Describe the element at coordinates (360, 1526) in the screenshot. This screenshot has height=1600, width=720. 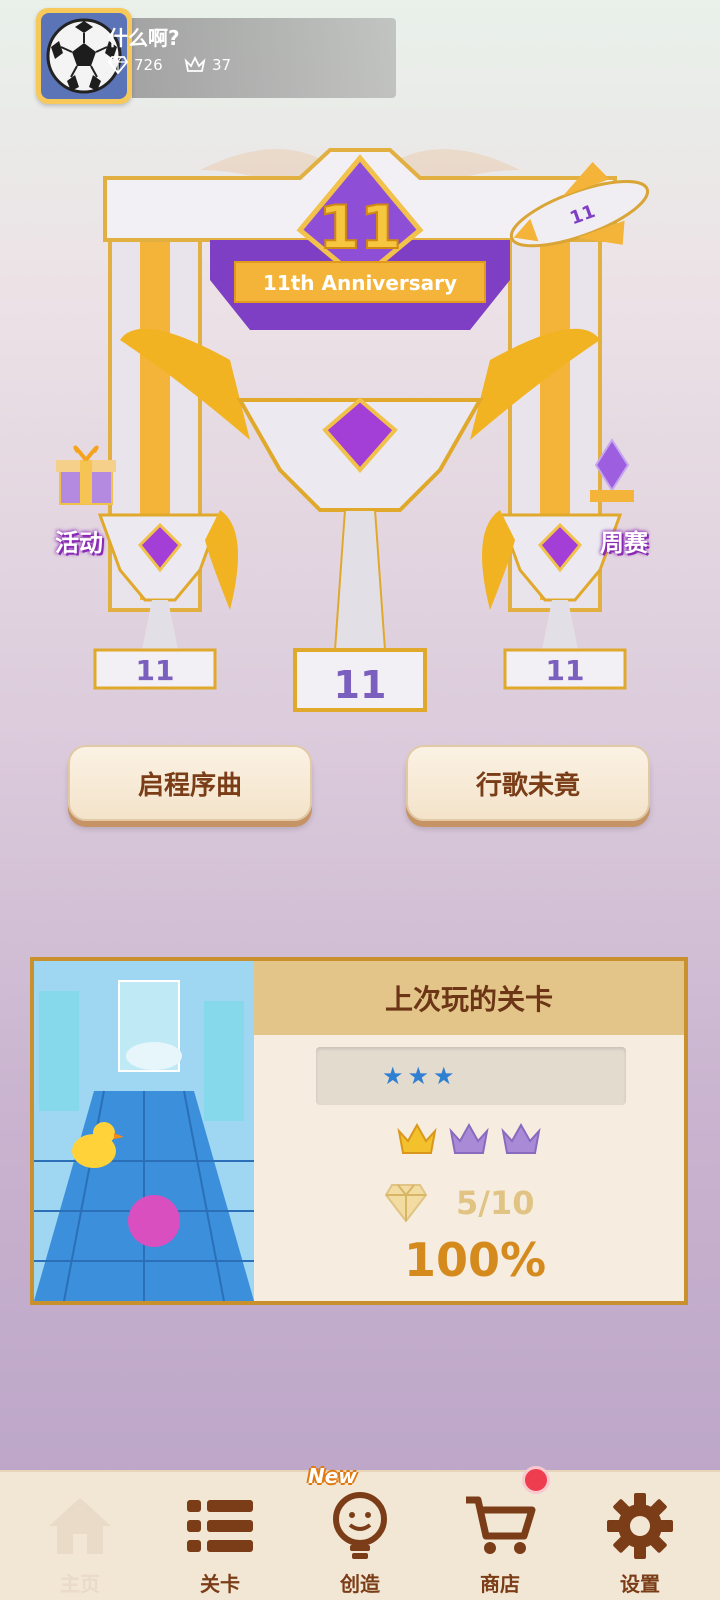
I see `lightbulb-icon` at that location.